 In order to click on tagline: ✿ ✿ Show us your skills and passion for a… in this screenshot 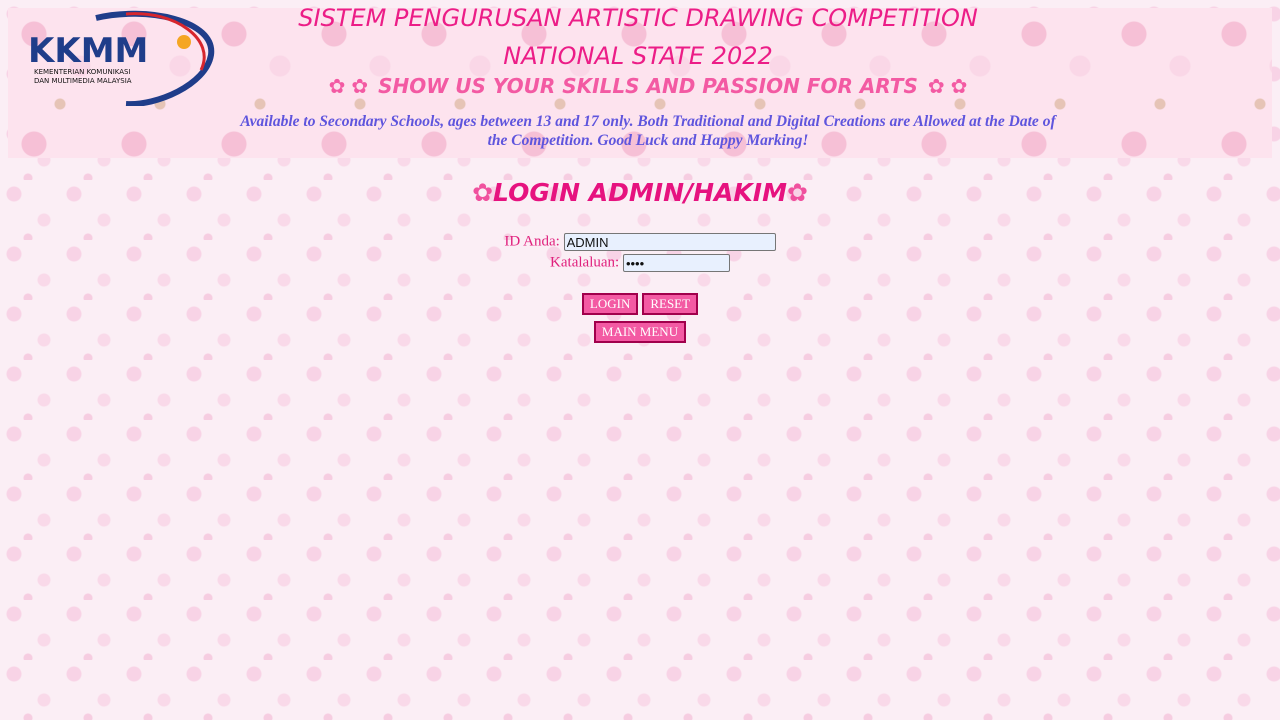, I will do `click(648, 86)`.